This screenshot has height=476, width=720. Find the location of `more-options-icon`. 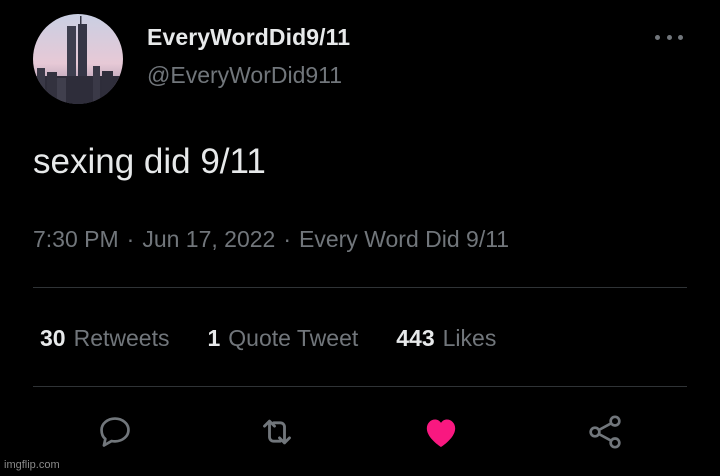

more-options-icon is located at coordinates (669, 37).